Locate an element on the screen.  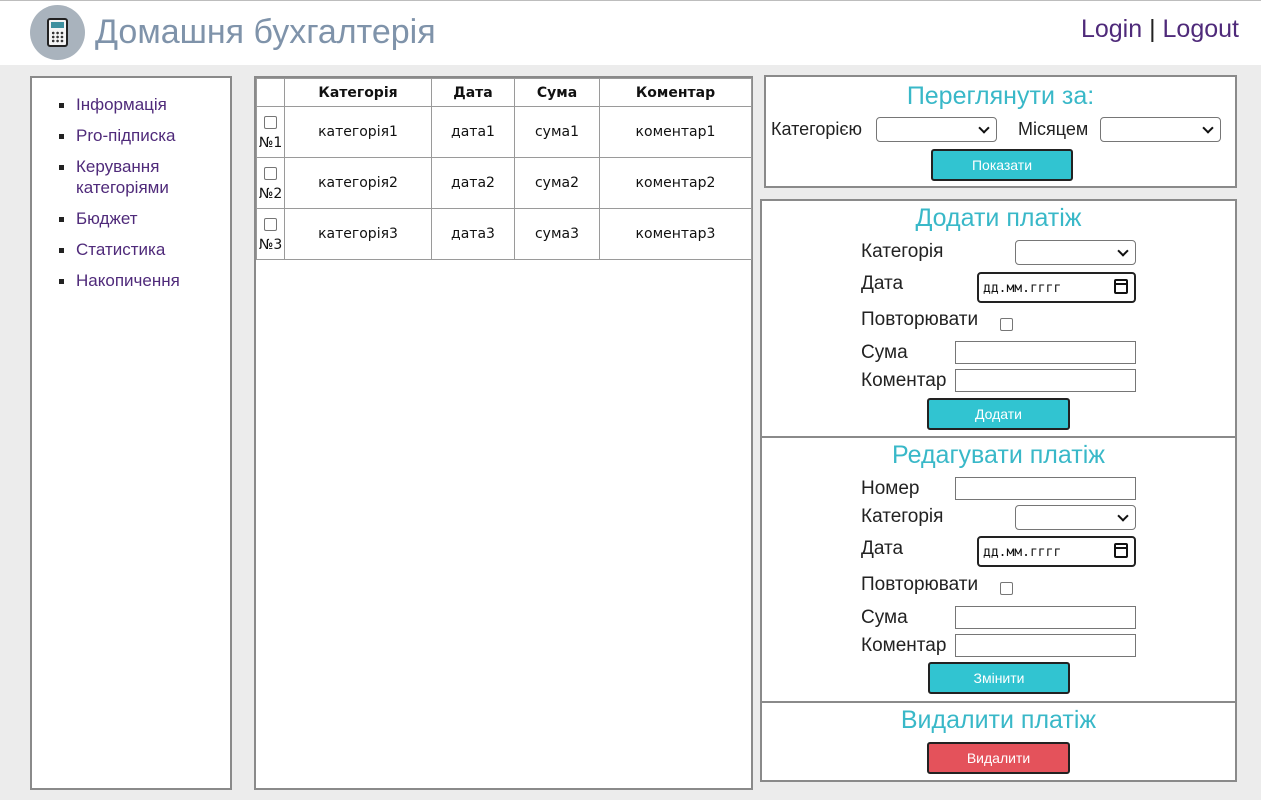
sidebar-item-pro-subscription: Pro-підписка is located at coordinates (131, 135).